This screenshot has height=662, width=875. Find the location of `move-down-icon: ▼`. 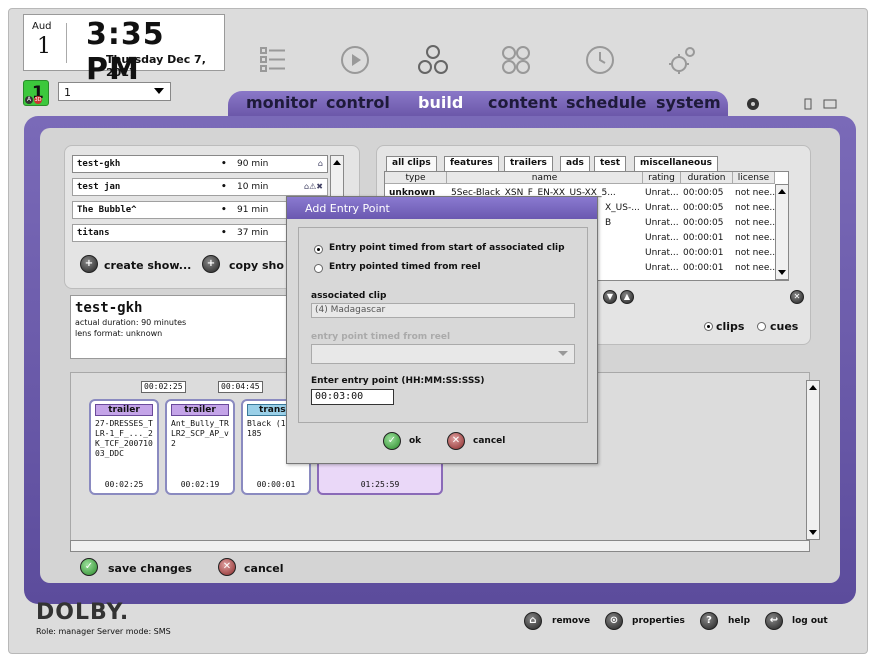

move-down-icon: ▼ is located at coordinates (610, 297).